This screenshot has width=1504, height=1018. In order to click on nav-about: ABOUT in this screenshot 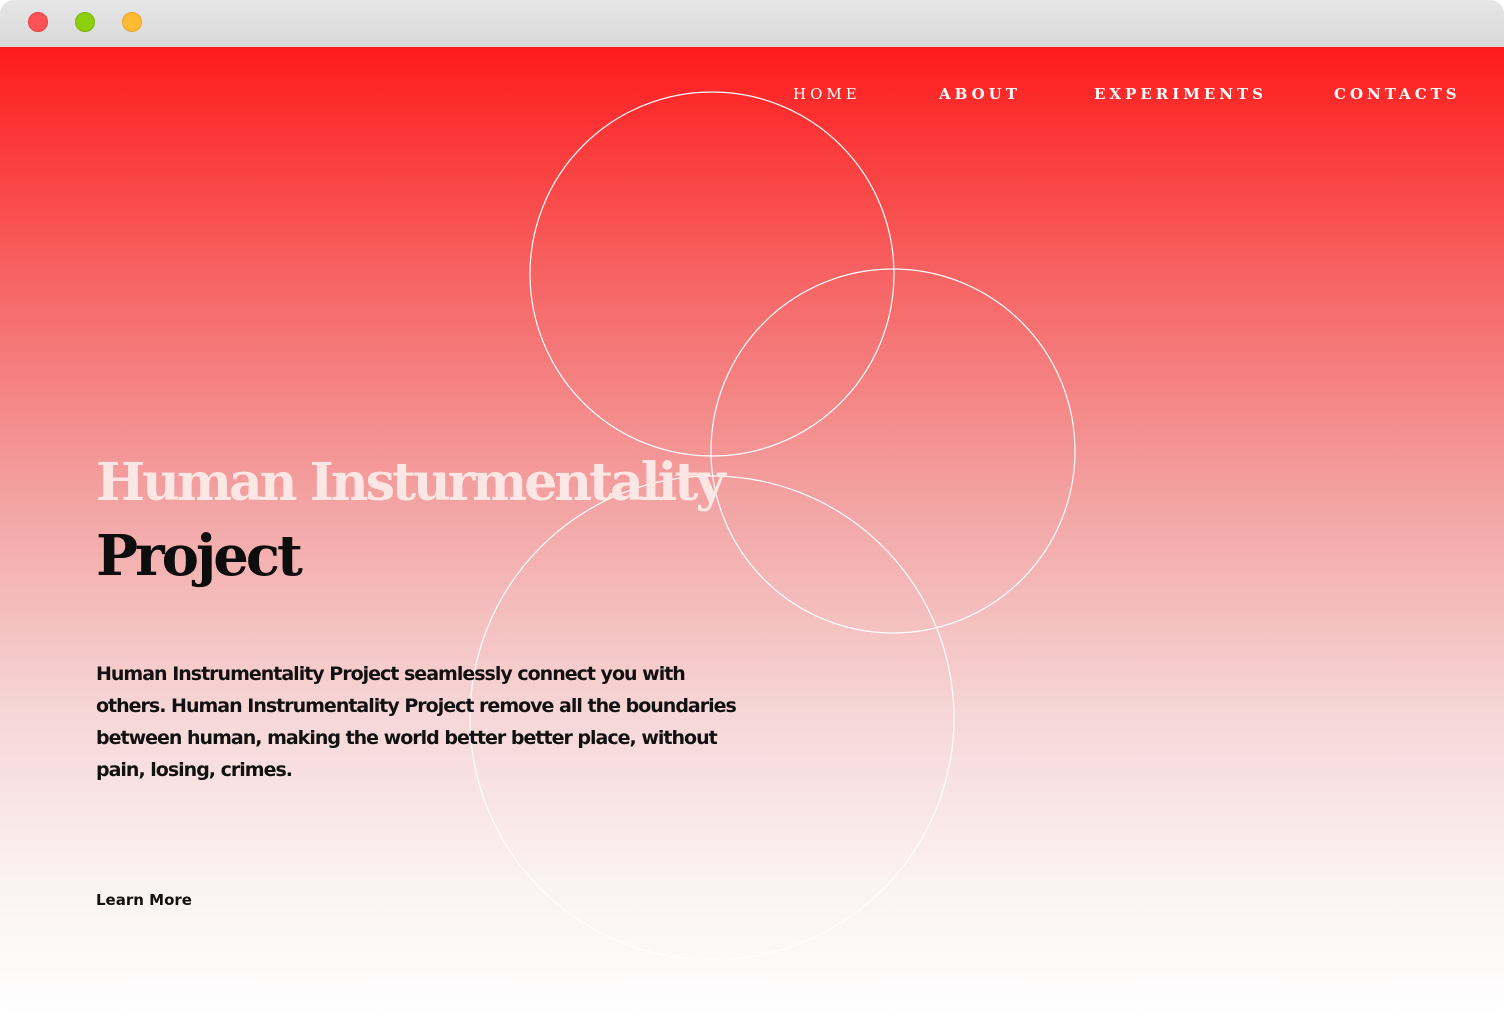, I will do `click(980, 94)`.